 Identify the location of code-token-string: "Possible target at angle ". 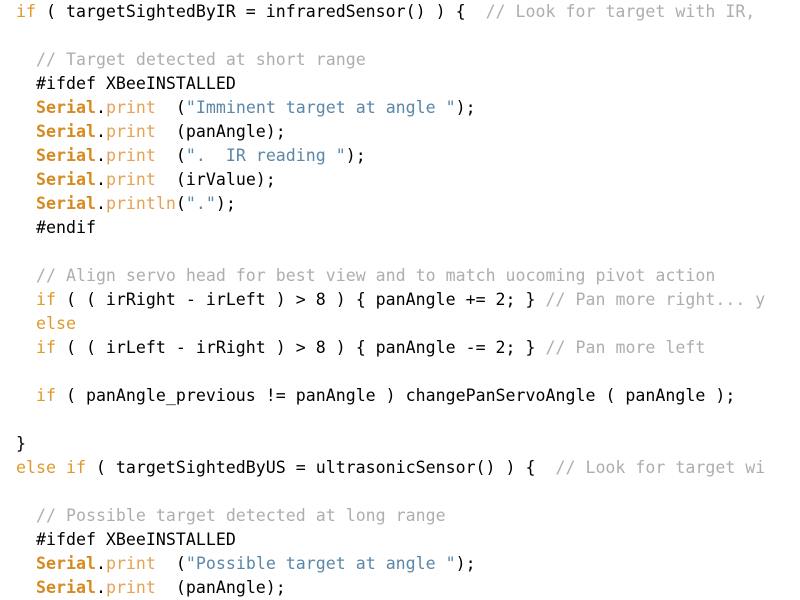
(320, 563).